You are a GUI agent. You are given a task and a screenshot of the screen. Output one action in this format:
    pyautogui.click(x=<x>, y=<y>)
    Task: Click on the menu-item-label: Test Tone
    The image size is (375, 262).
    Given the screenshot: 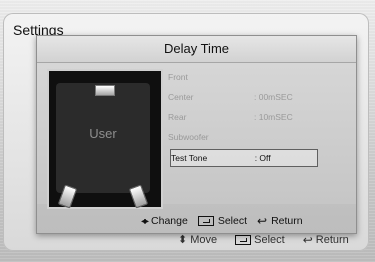 What is the action you would take?
    pyautogui.click(x=189, y=158)
    